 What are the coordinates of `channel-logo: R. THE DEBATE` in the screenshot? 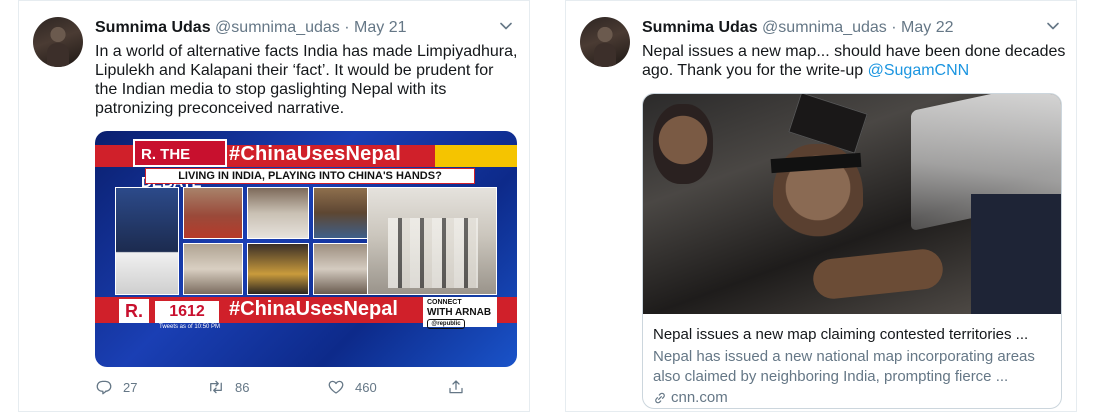 It's located at (180, 165).